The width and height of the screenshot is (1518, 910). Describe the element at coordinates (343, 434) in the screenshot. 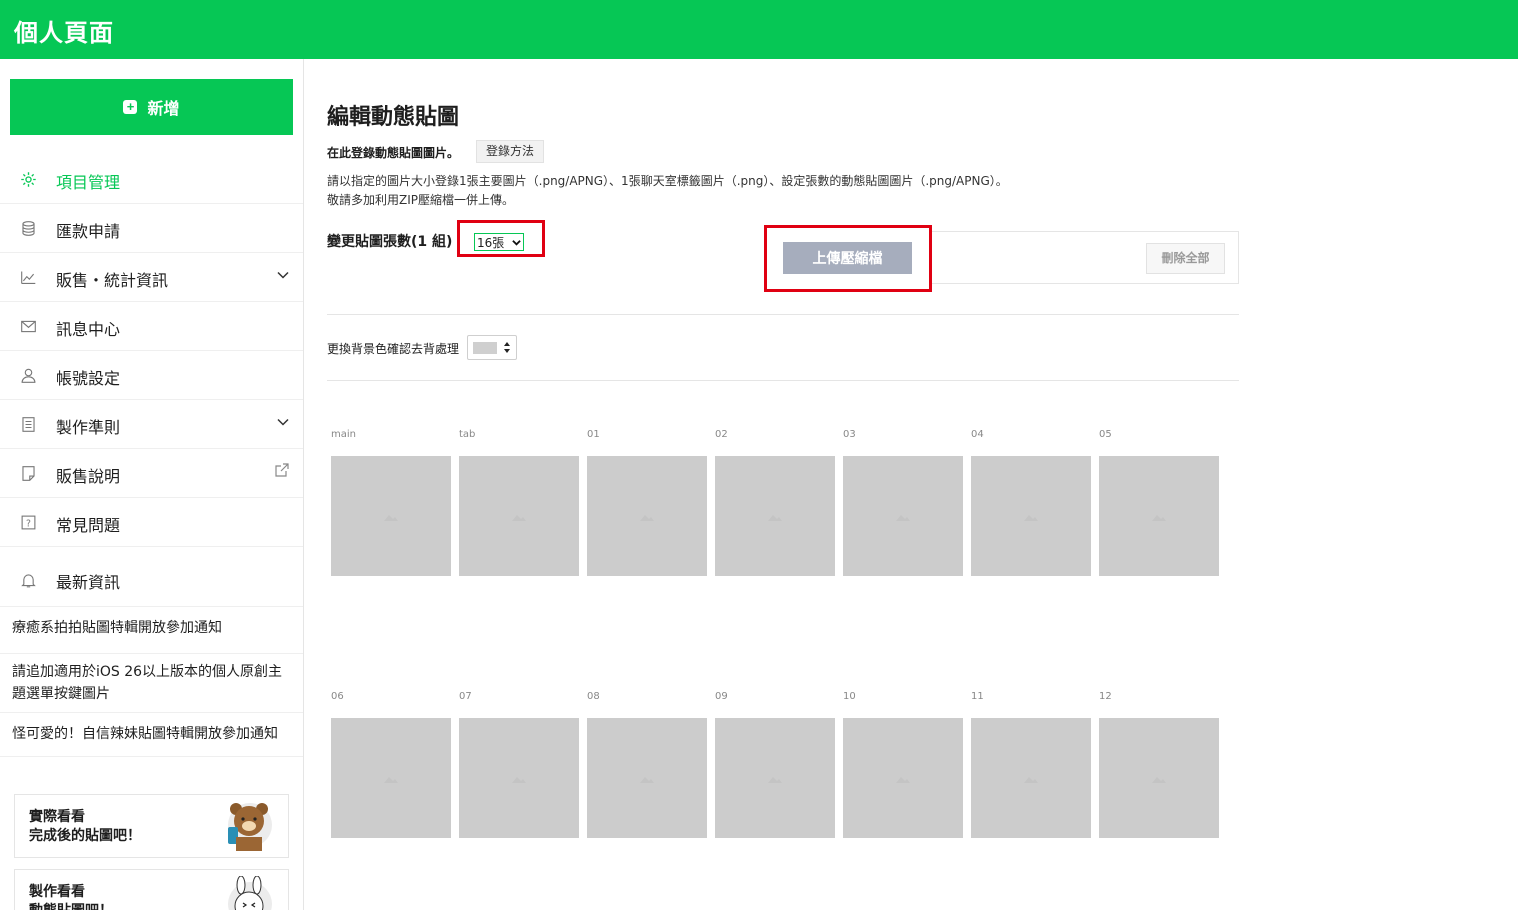

I see `slot-label: main` at that location.